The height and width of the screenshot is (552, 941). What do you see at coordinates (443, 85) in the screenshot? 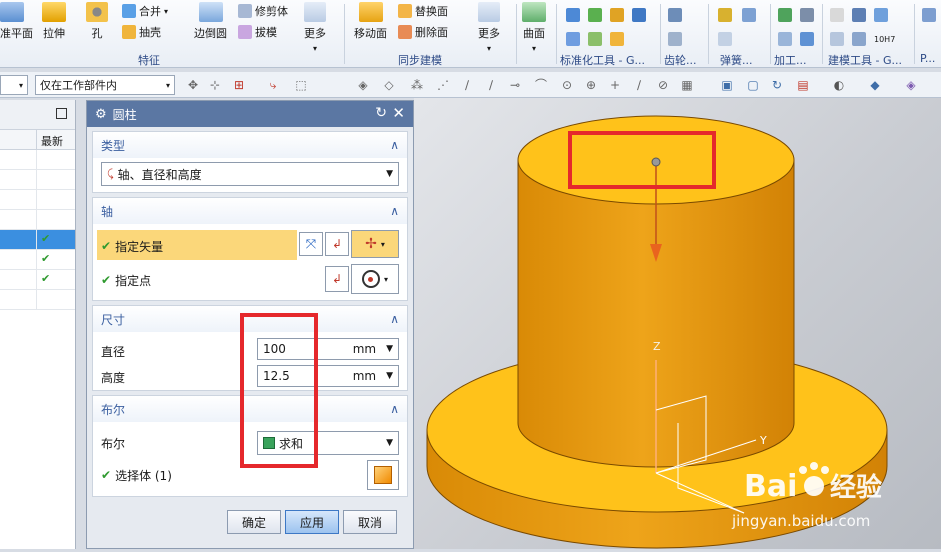
I see `snap-icon: ⋰` at bounding box center [443, 85].